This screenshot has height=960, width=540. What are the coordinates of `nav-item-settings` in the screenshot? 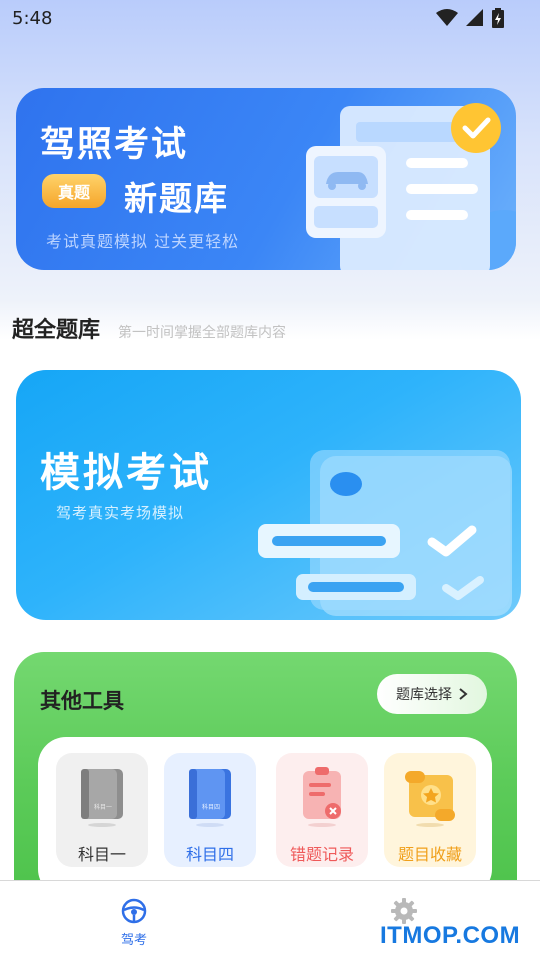 It's located at (404, 911).